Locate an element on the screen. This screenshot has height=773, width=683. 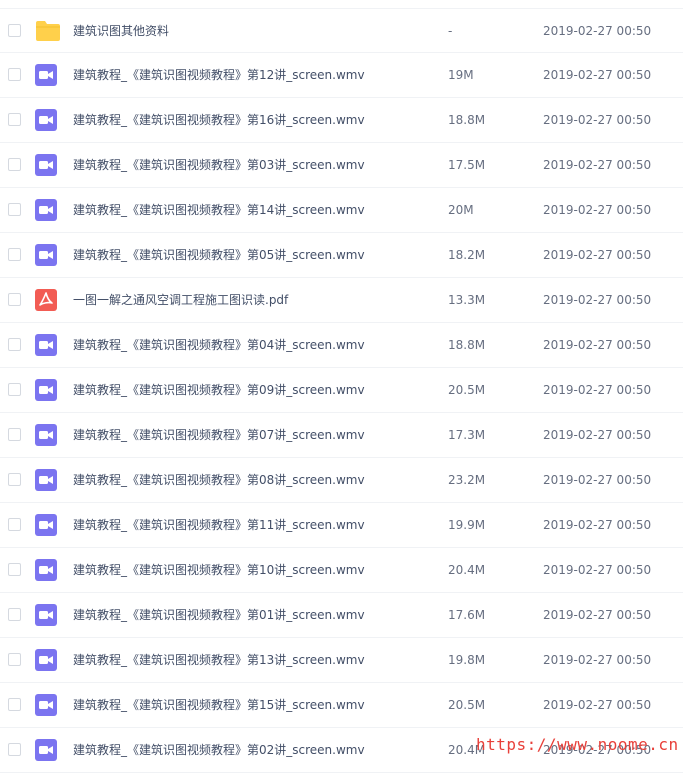
file-size: 20M is located at coordinates (461, 210).